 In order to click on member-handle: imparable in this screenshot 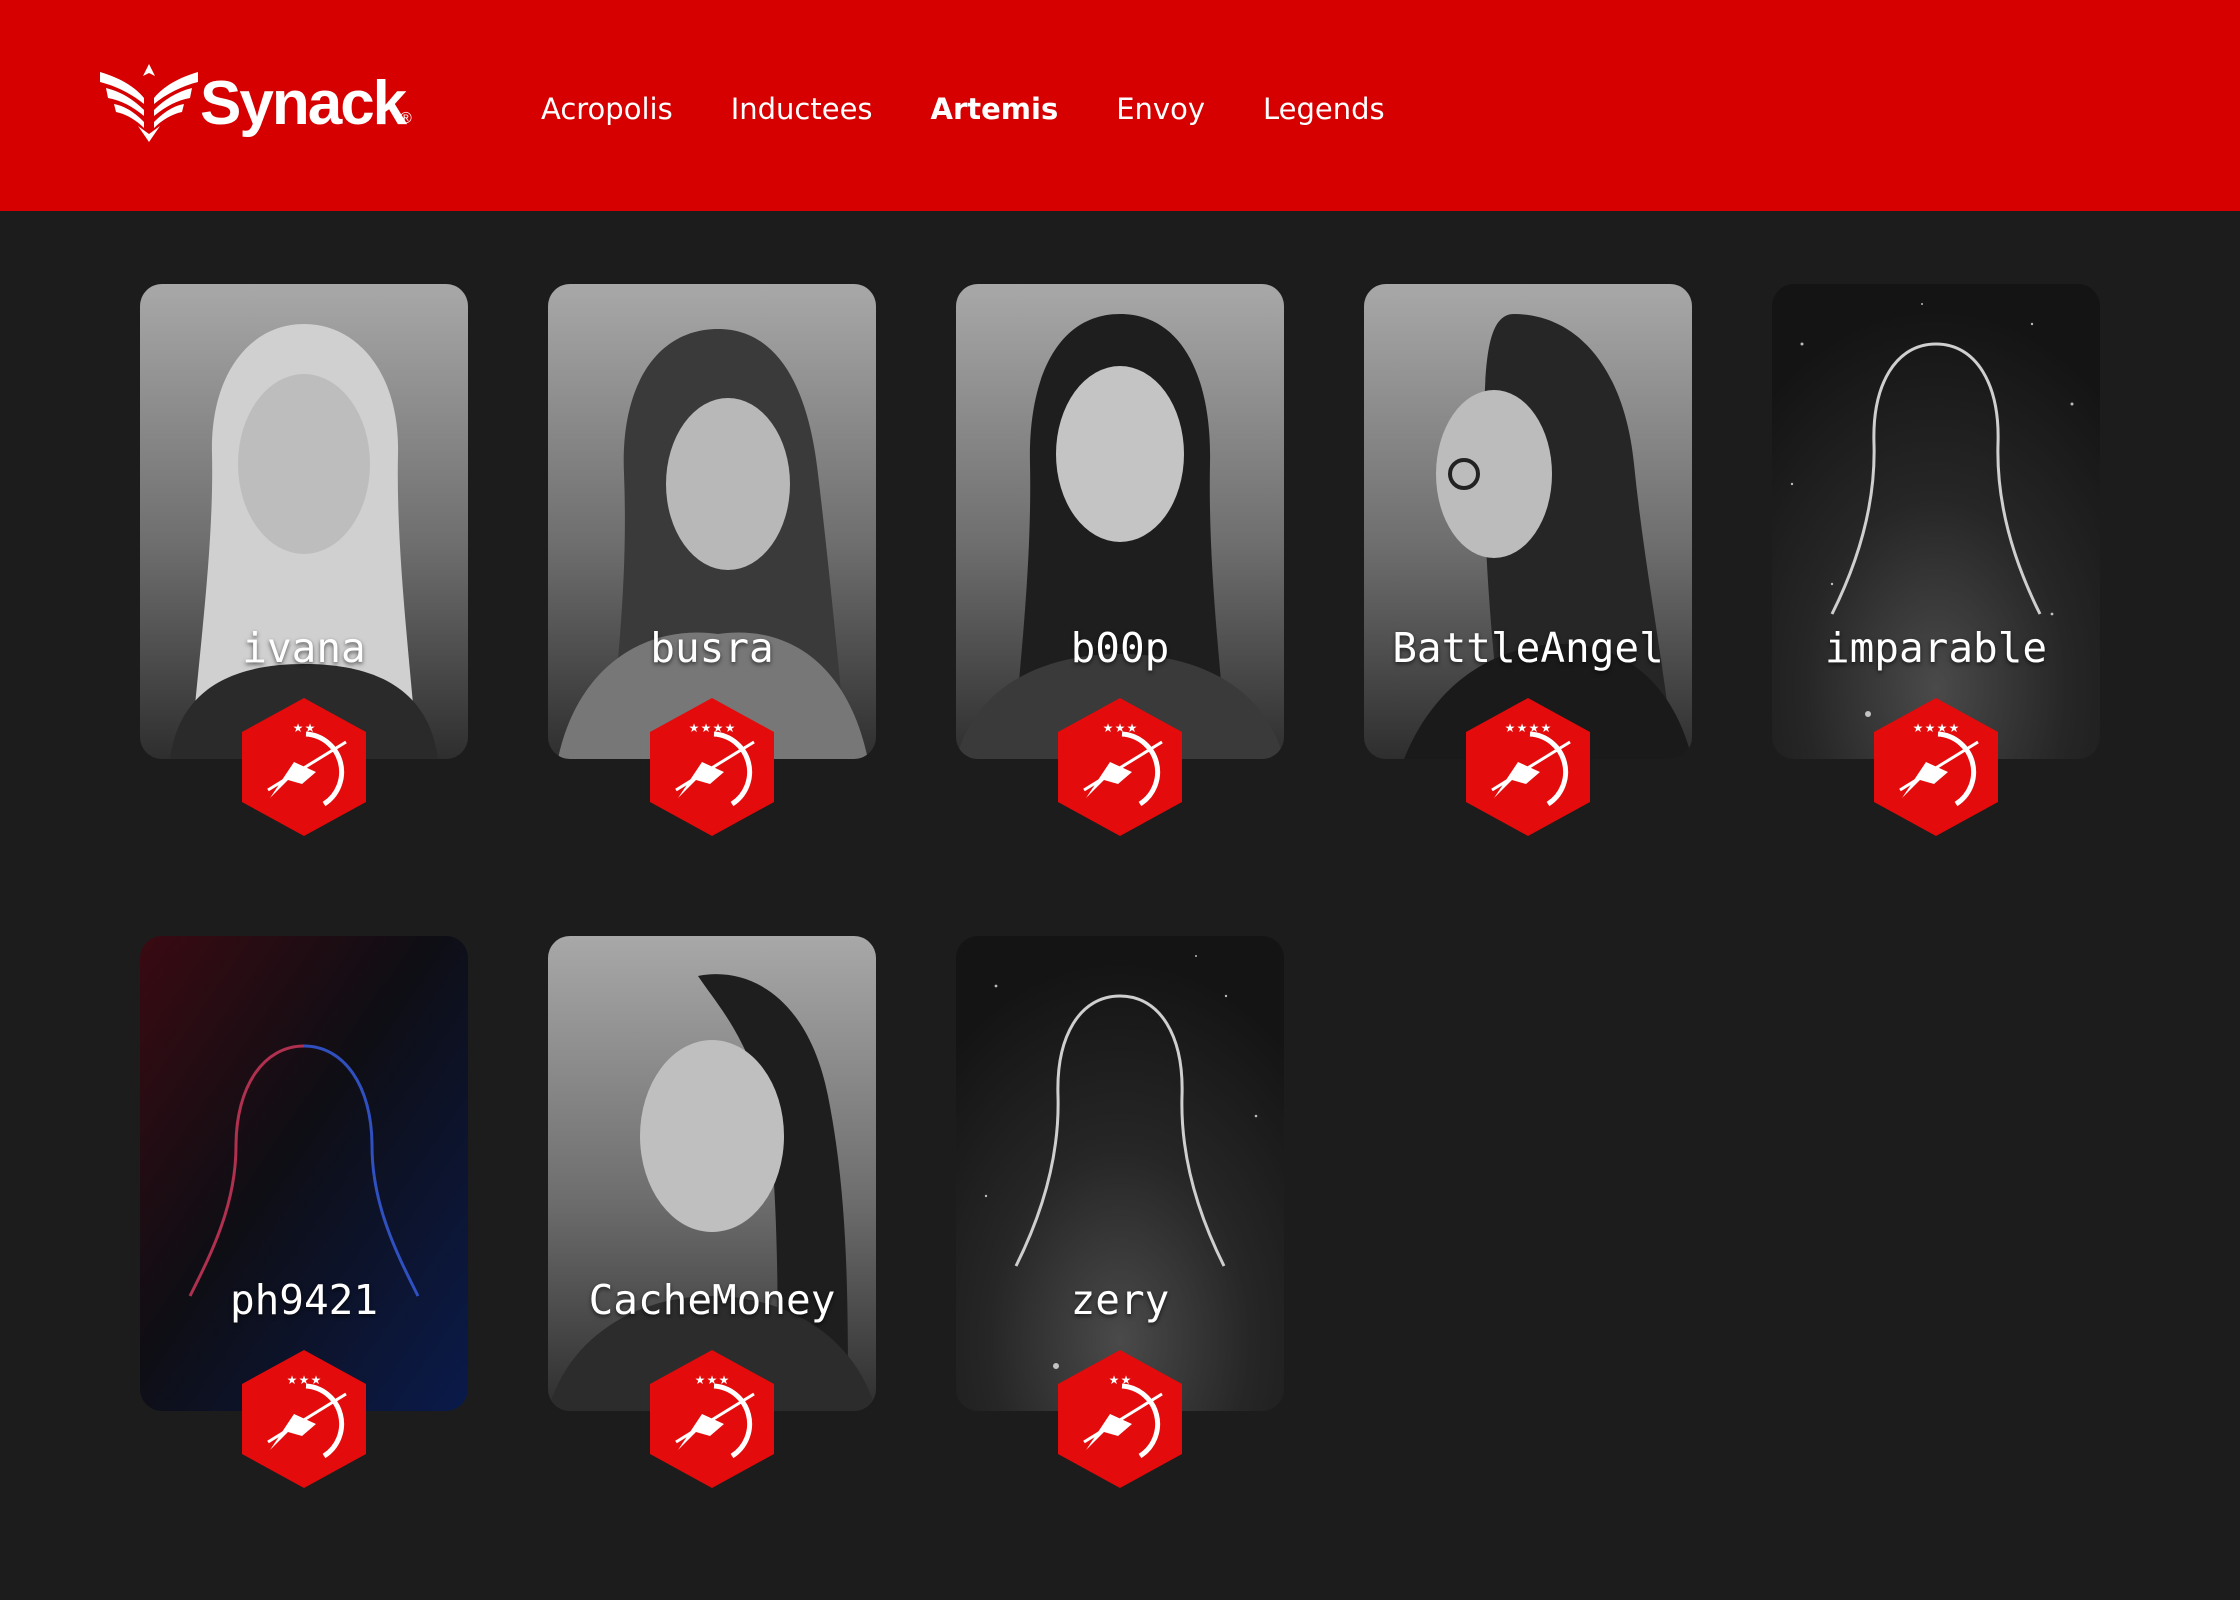, I will do `click(1936, 648)`.